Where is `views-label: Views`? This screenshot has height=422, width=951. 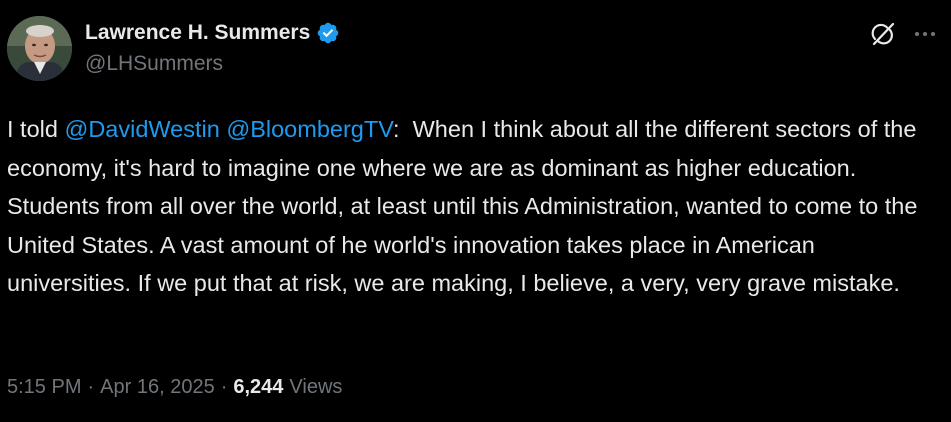 views-label: Views is located at coordinates (315, 387).